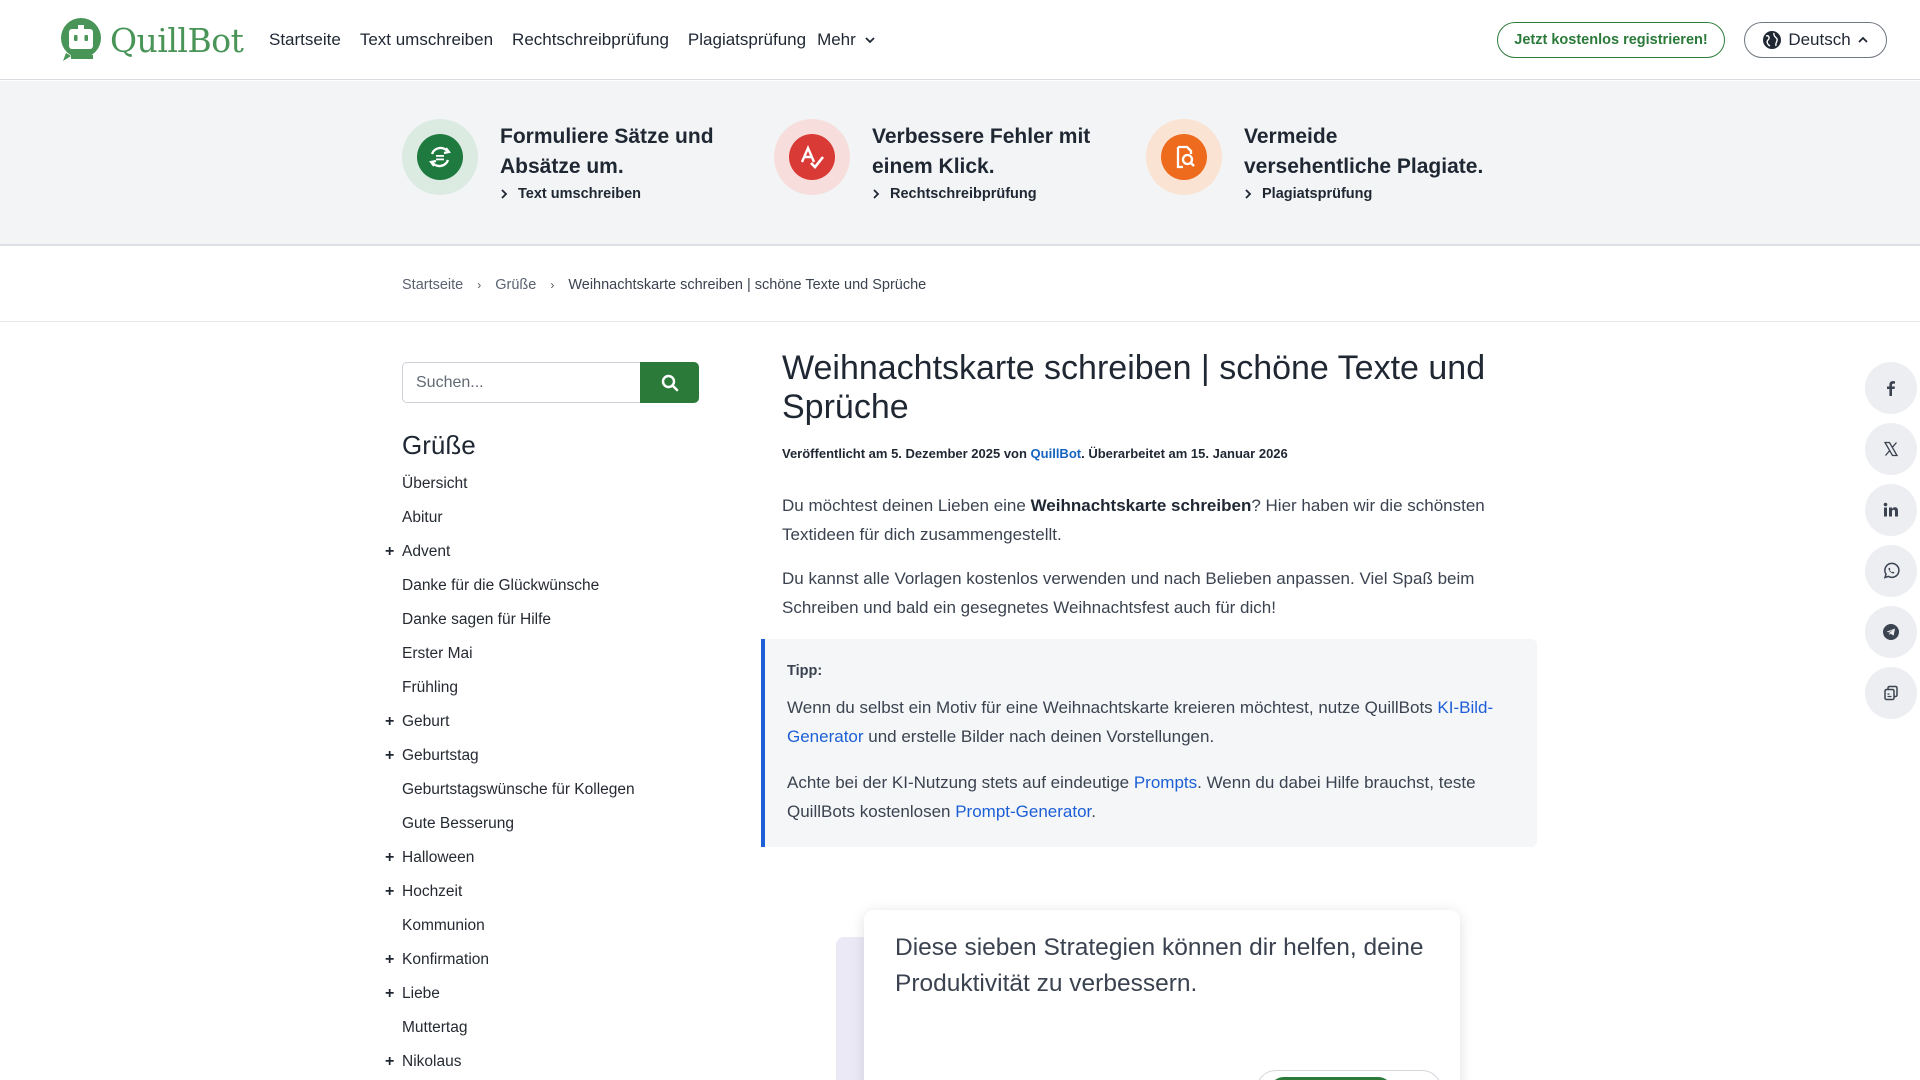 Image resolution: width=1920 pixels, height=1080 pixels. What do you see at coordinates (438, 857) in the screenshot?
I see `sidebar-item-label: Halloween` at bounding box center [438, 857].